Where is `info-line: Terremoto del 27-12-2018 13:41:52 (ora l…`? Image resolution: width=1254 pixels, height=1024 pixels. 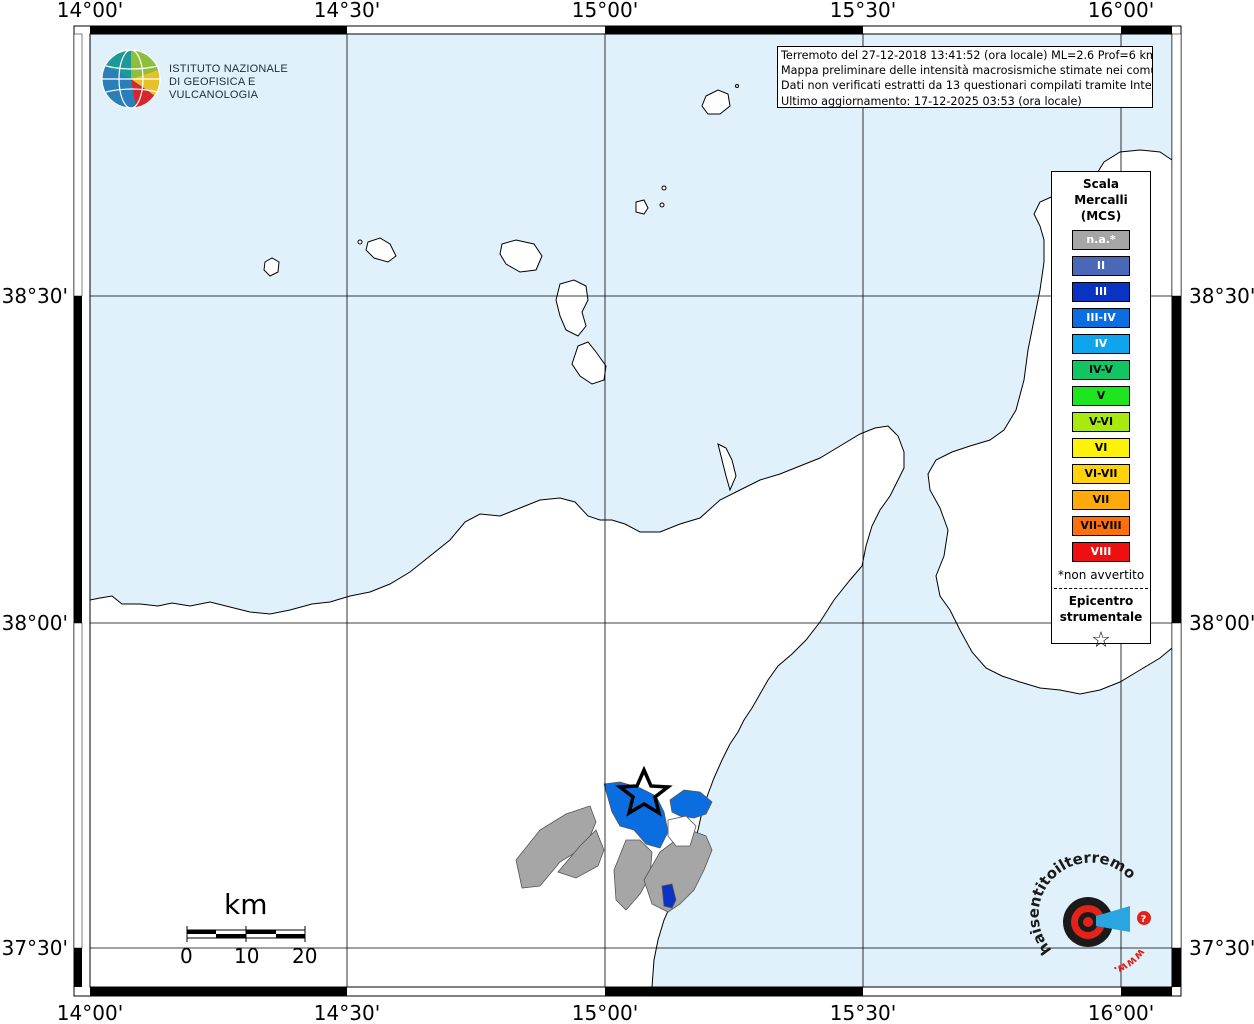
info-line: Terremoto del 27-12-2018 13:41:52 (ora l… is located at coordinates (967, 55).